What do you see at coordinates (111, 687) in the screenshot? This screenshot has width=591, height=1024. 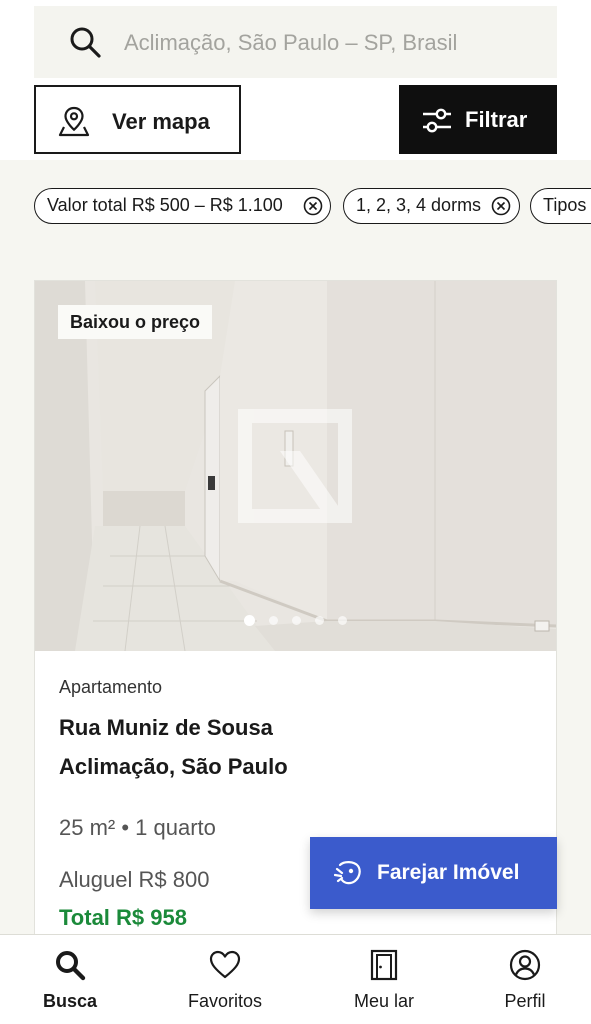 I see `property-type: Apartamento` at bounding box center [111, 687].